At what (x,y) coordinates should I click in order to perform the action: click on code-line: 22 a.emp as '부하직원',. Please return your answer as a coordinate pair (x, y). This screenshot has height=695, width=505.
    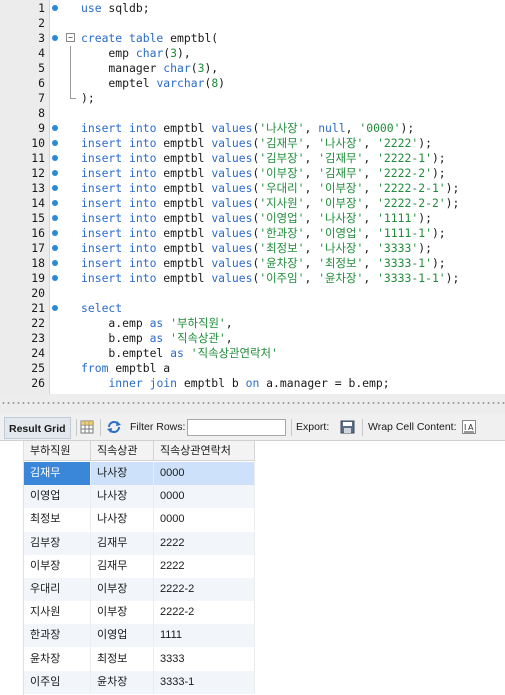
    Looking at the image, I should click on (252, 323).